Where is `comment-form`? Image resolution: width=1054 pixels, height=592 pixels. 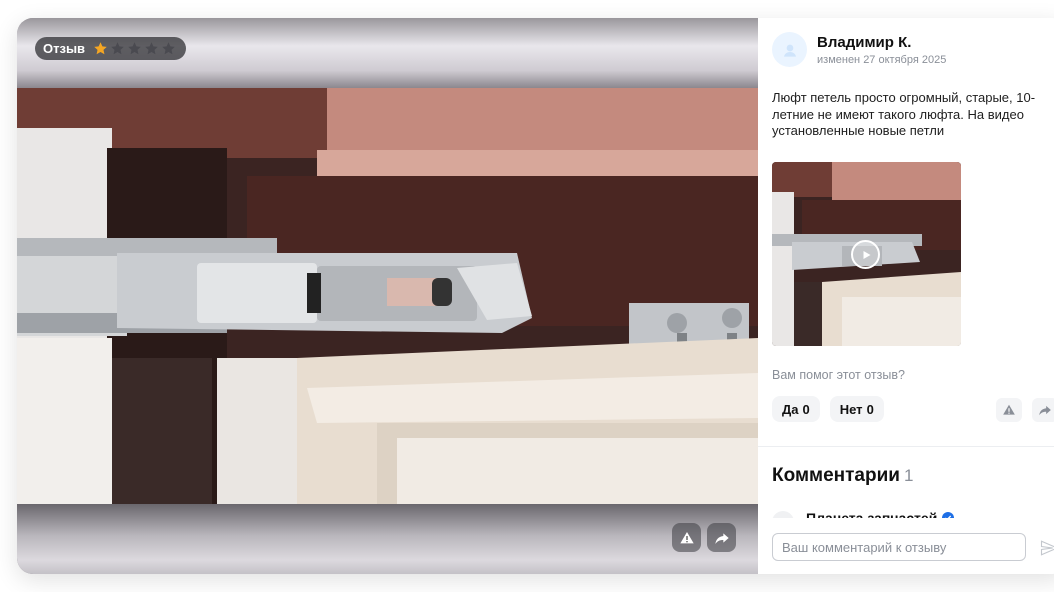
comment-form is located at coordinates (906, 546).